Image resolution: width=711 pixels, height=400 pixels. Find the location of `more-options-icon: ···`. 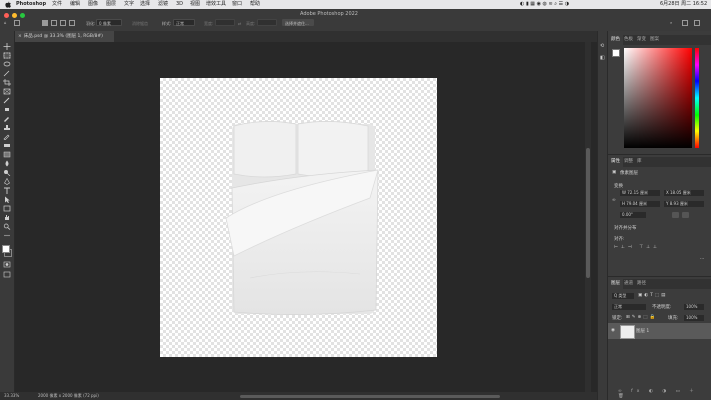

more-options-icon: ··· is located at coordinates (702, 259).